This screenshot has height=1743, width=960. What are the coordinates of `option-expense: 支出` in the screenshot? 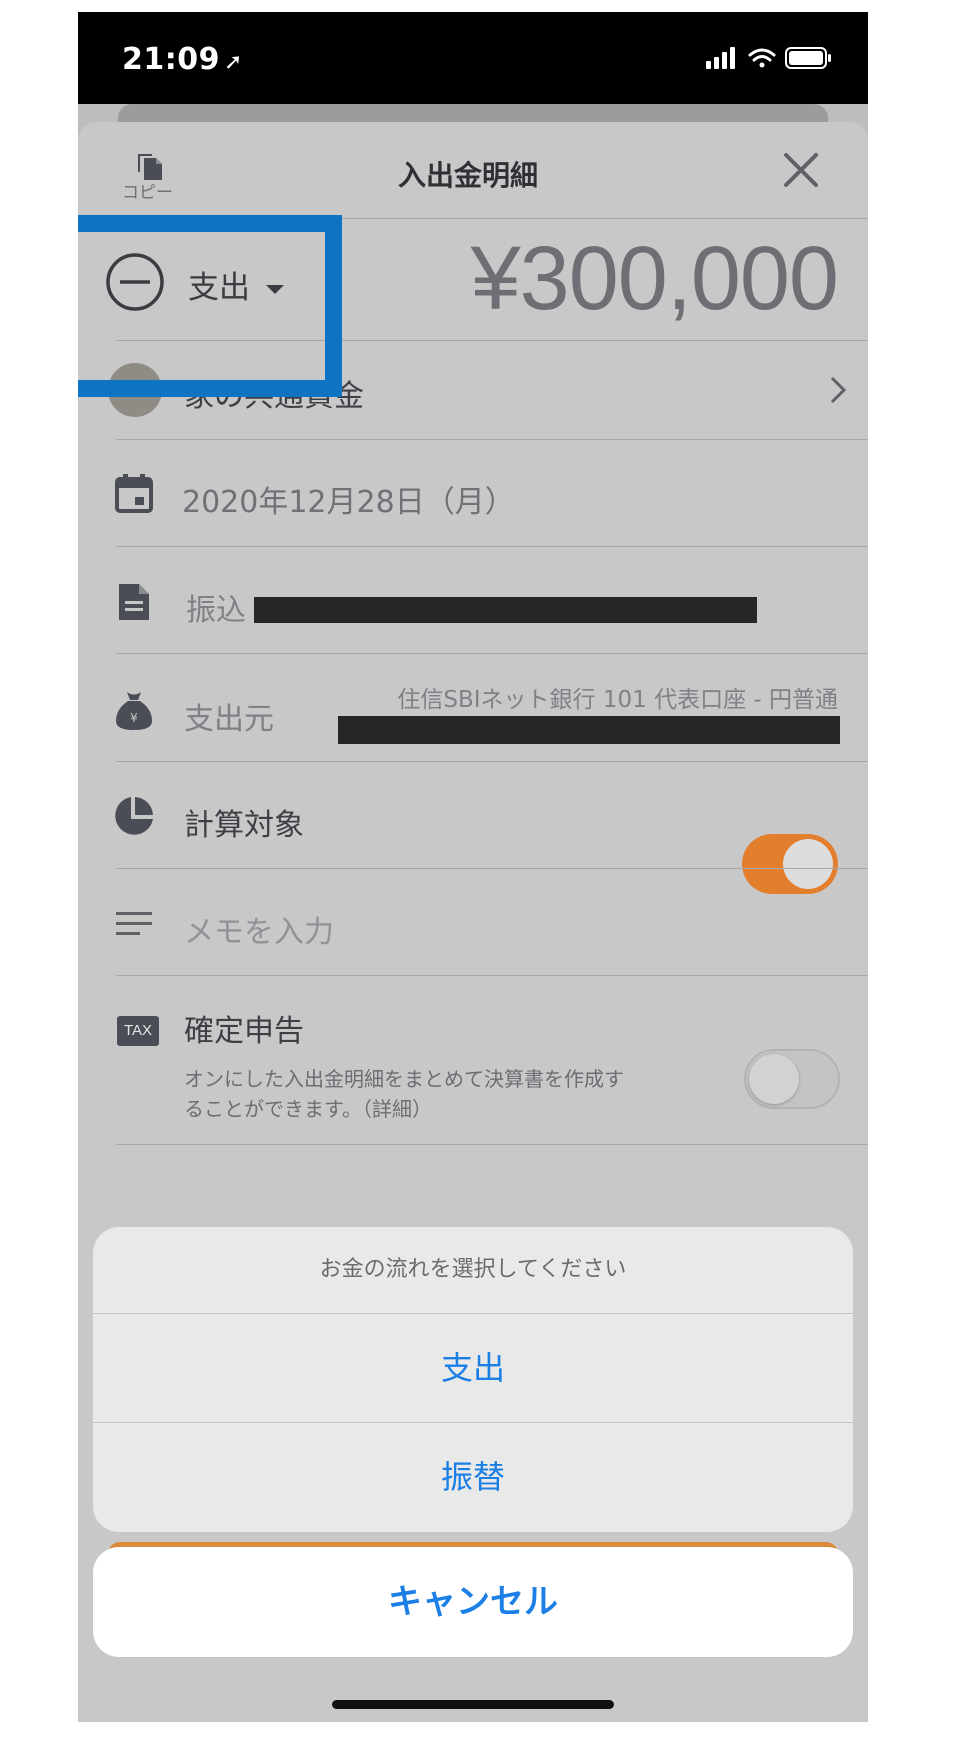 It's located at (473, 1368).